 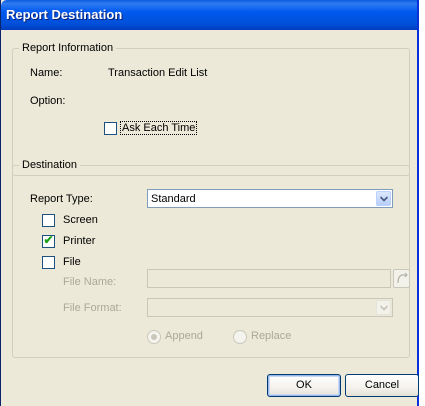 What do you see at coordinates (68, 48) in the screenshot?
I see `report-information-legend: Report Information` at bounding box center [68, 48].